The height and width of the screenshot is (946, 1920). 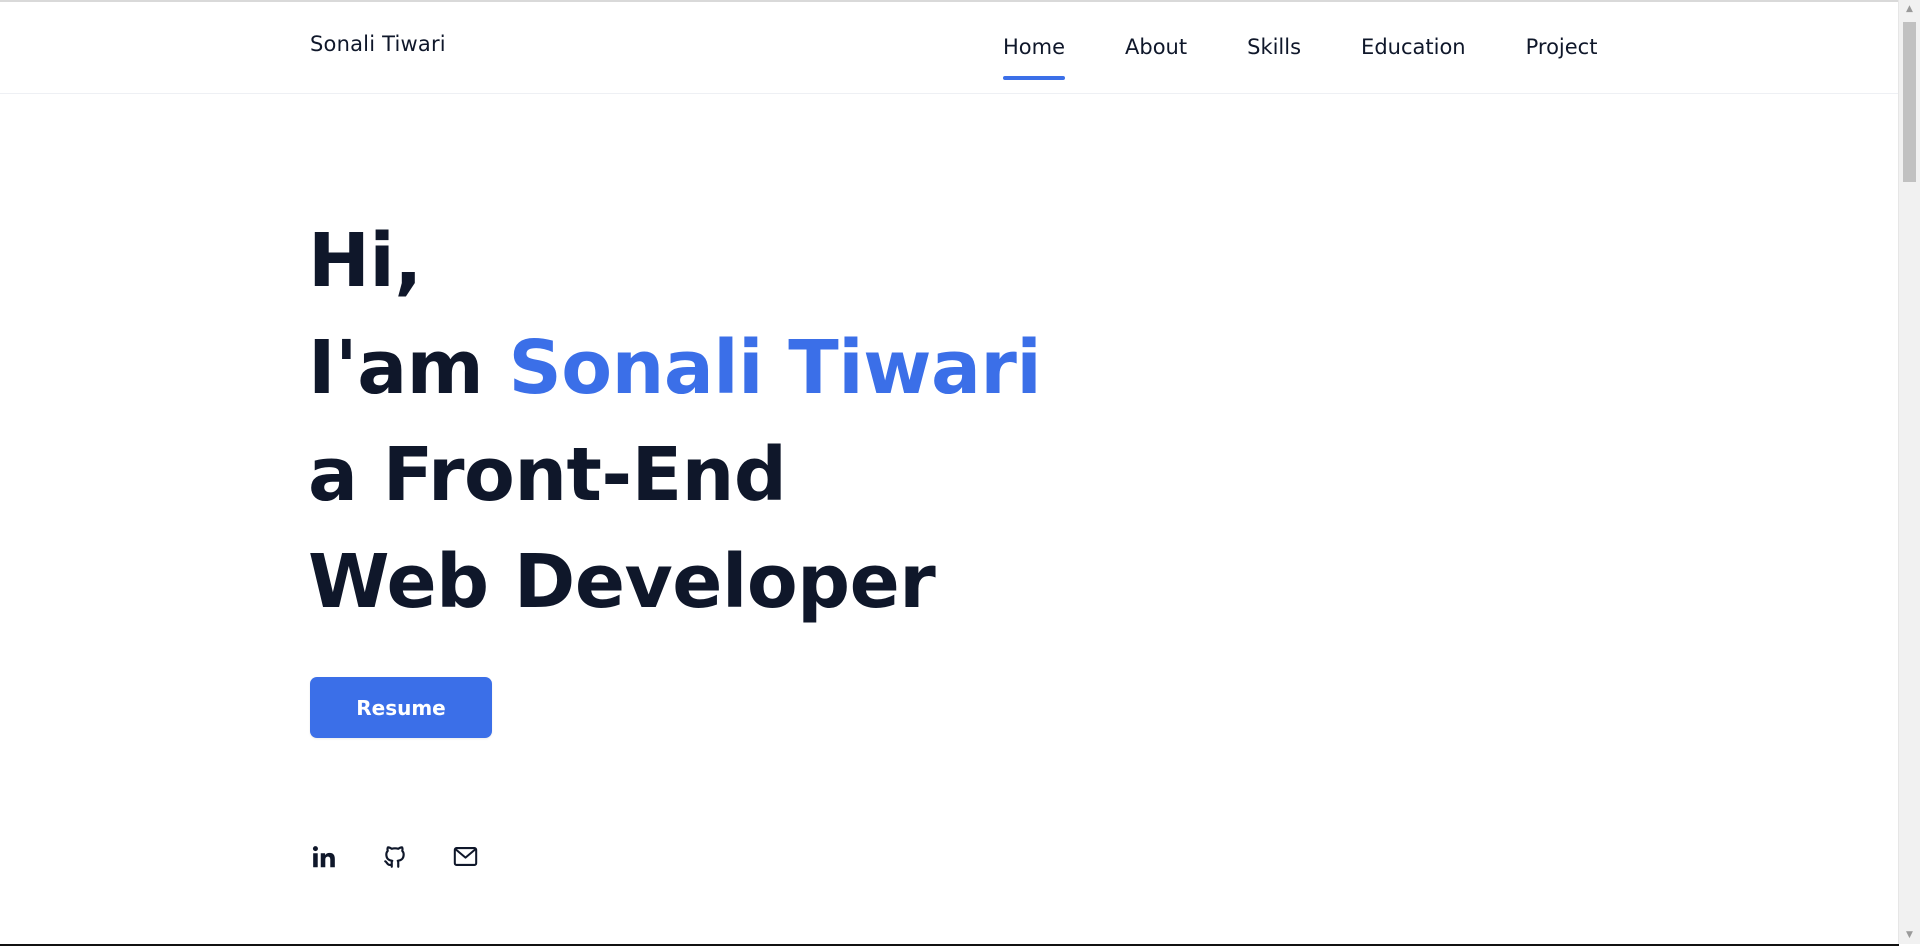 I want to click on linkedin-icon, so click(x=323, y=856).